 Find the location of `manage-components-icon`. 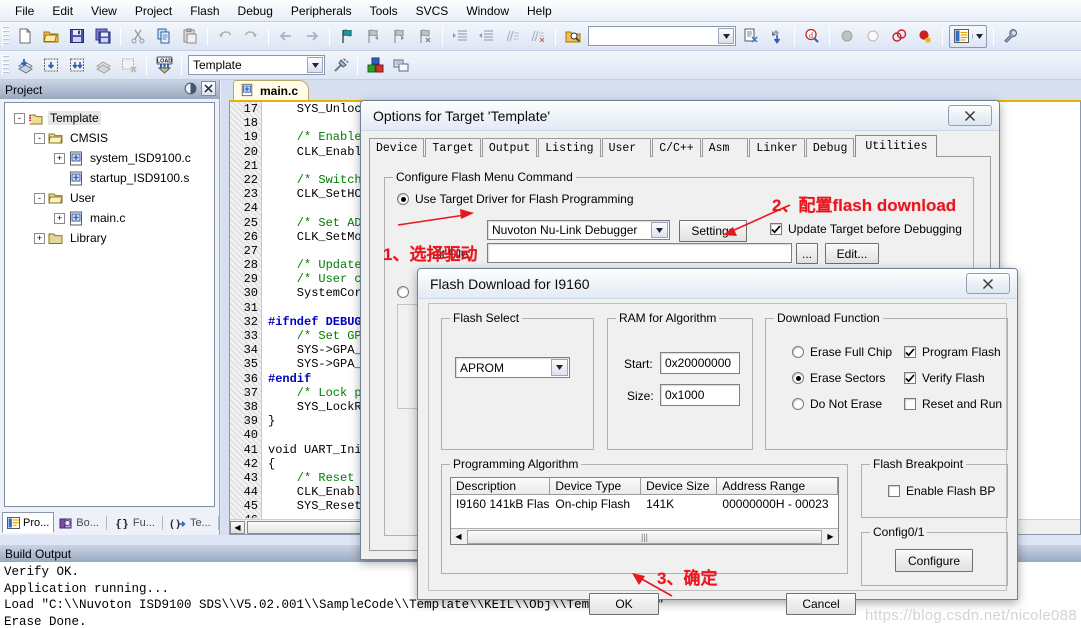

manage-components-icon is located at coordinates (375, 65).